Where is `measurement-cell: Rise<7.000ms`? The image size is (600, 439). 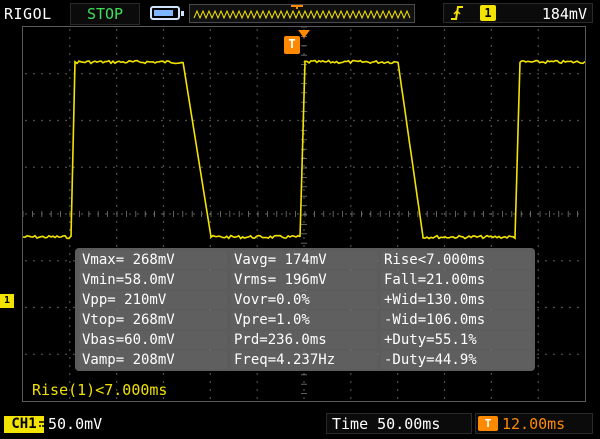
measurement-cell: Rise<7.000ms is located at coordinates (456, 260).